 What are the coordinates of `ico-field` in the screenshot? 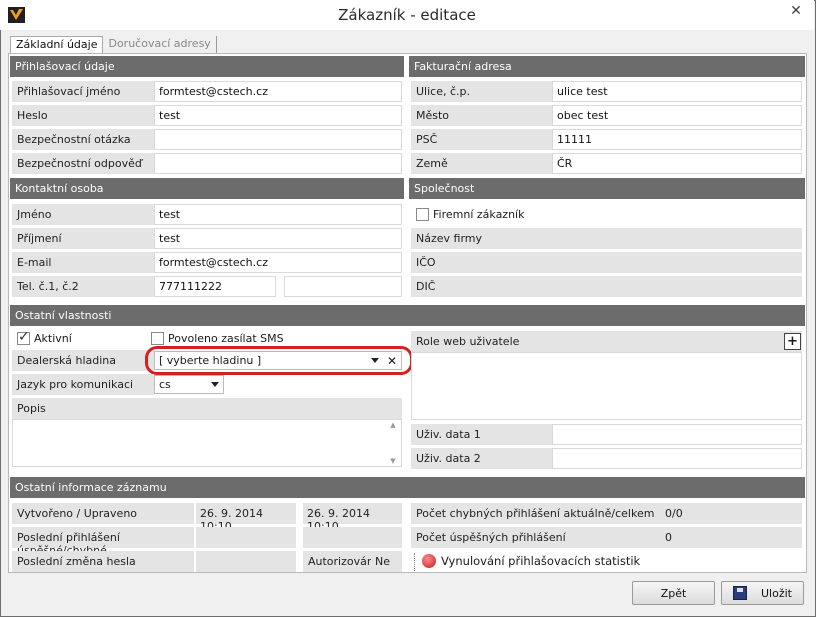 It's located at (677, 262).